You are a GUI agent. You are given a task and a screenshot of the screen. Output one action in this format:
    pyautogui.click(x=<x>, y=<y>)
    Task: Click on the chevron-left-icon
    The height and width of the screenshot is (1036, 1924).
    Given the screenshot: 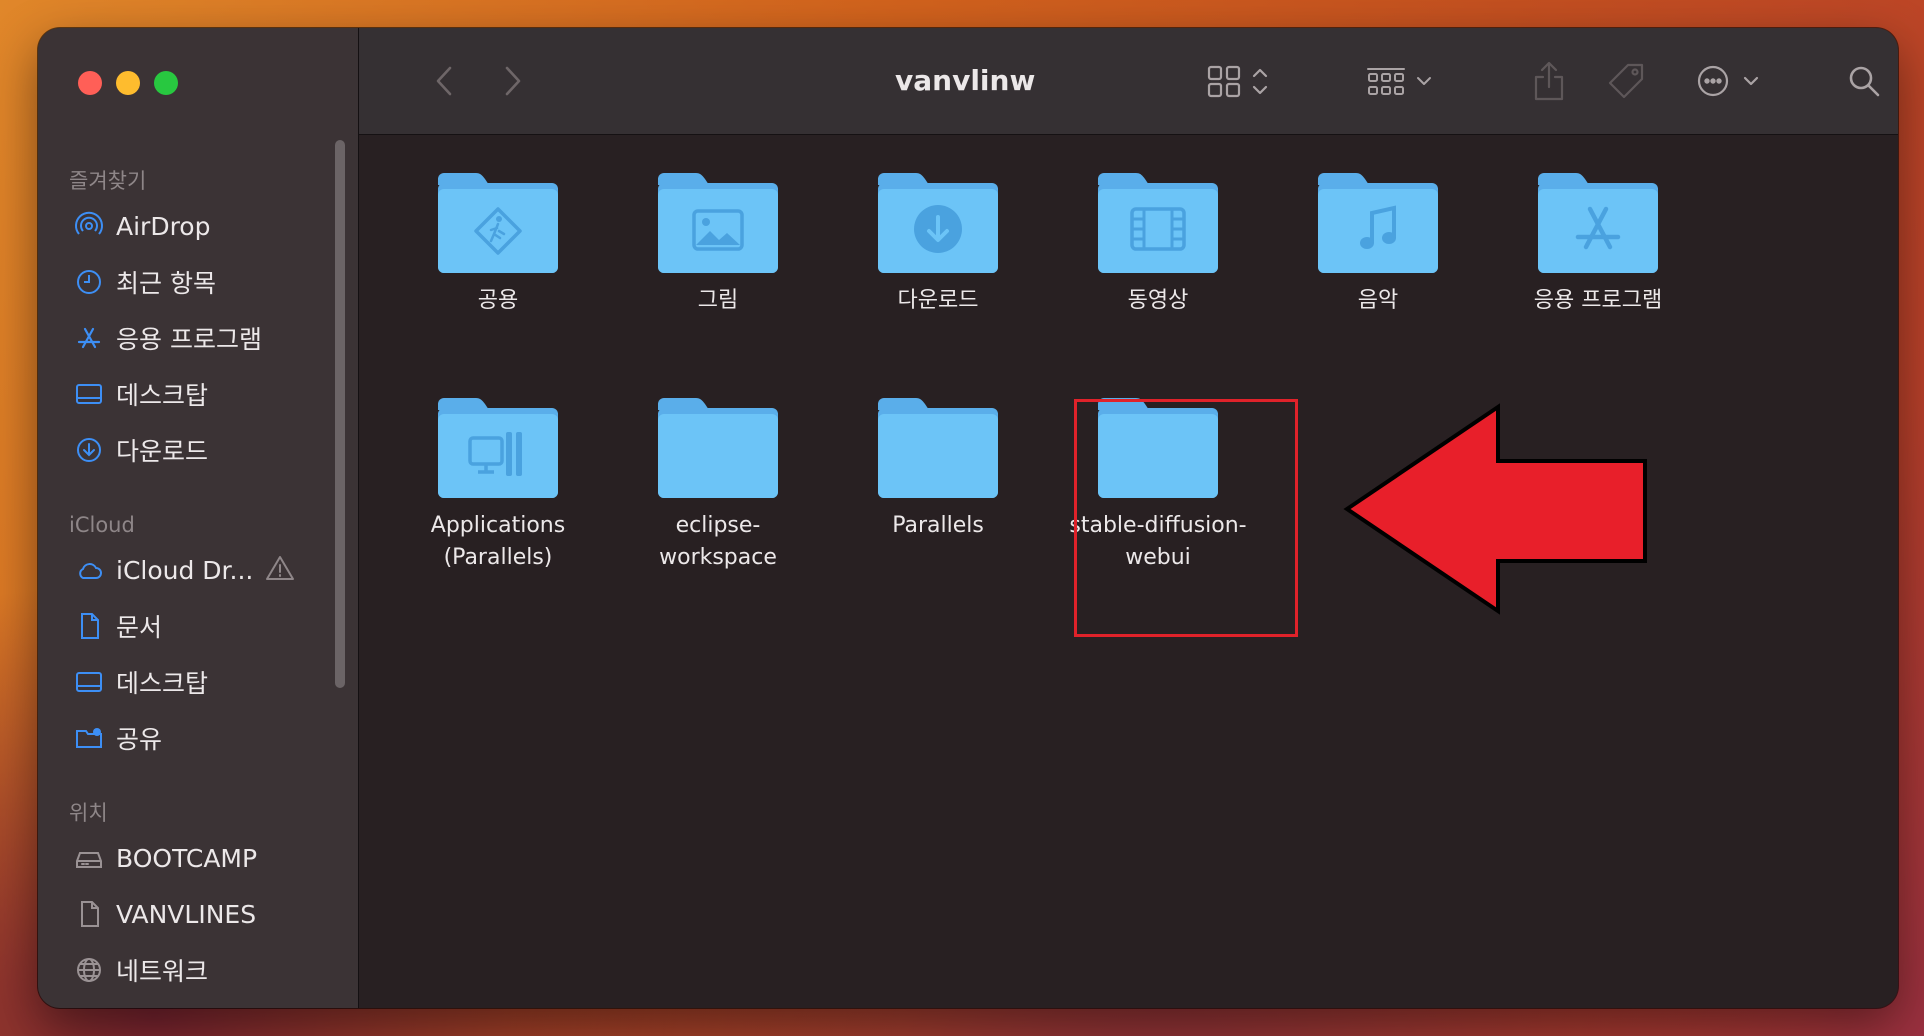 What is the action you would take?
    pyautogui.click(x=444, y=81)
    